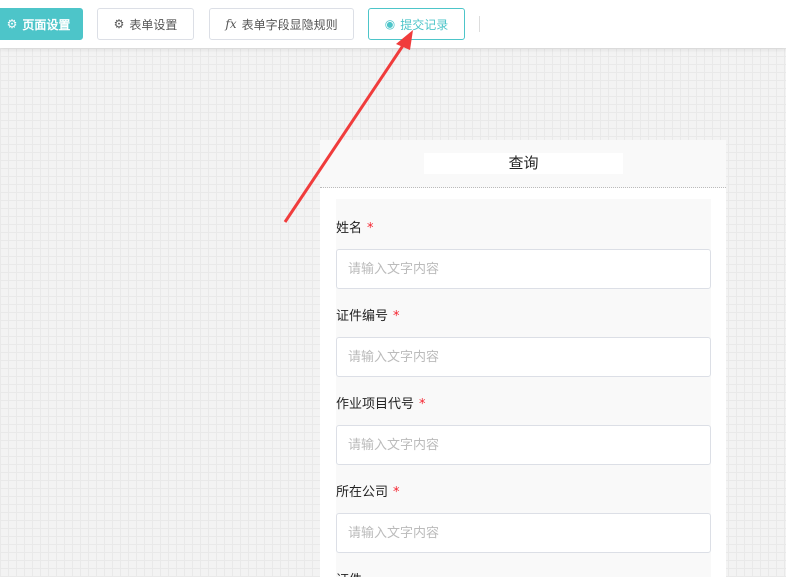  Describe the element at coordinates (523, 445) in the screenshot. I see `project-code-input` at that location.